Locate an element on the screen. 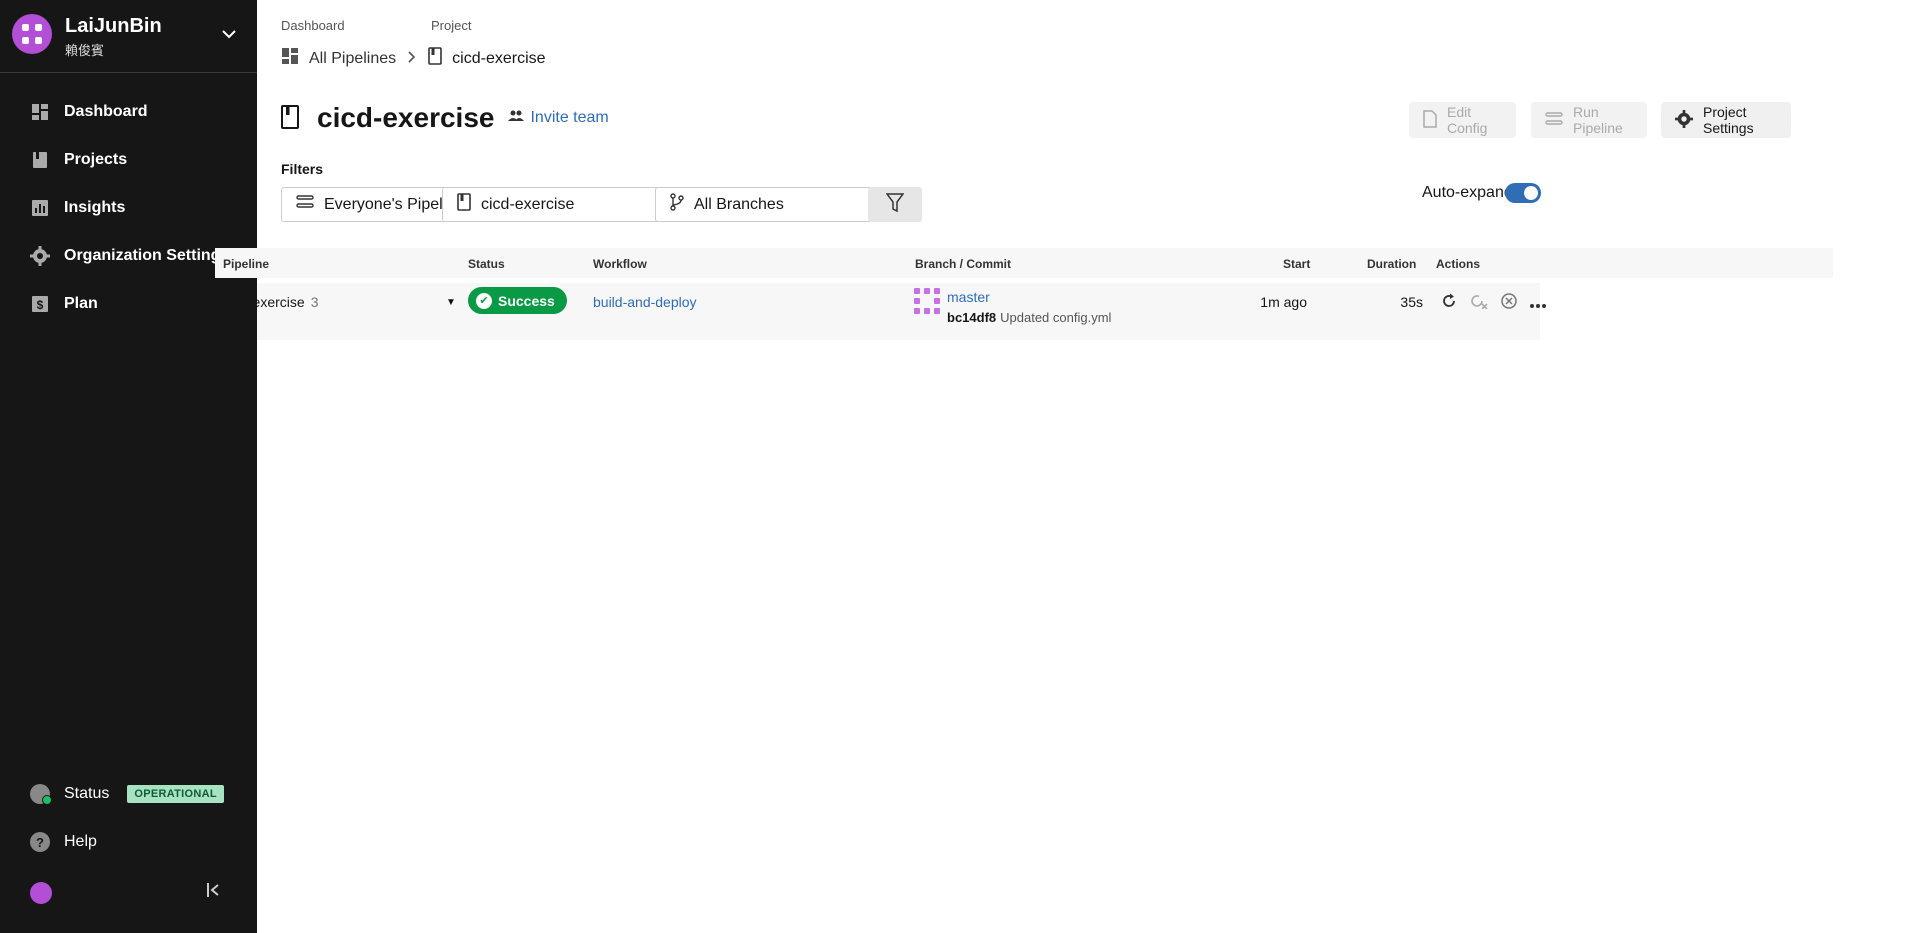 The image size is (1917, 933). project-settings-button: Project Settings is located at coordinates (1726, 120).